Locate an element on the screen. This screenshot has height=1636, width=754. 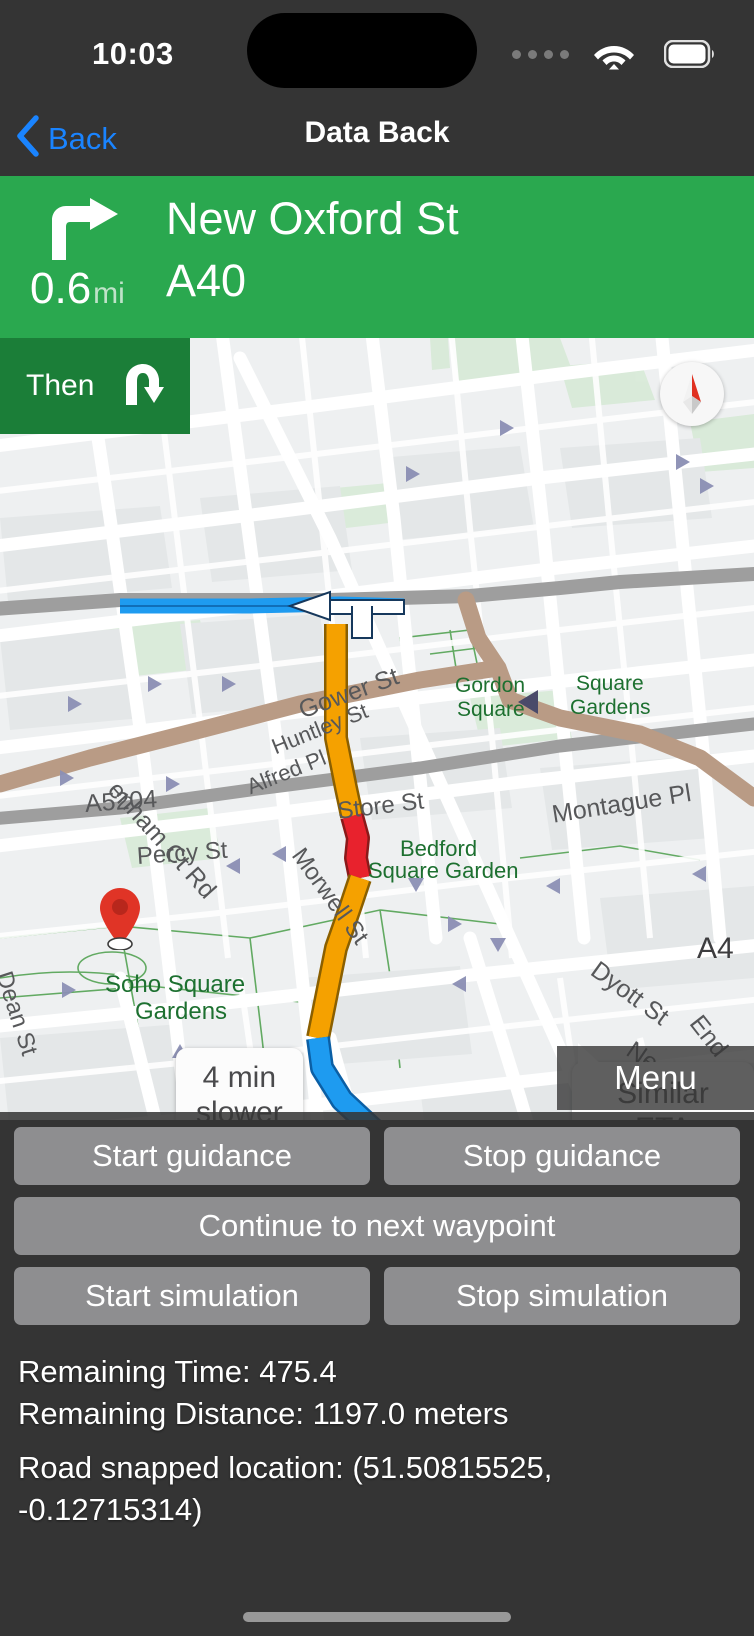
maneuver-distance: 0.6 mi is located at coordinates (77, 289).